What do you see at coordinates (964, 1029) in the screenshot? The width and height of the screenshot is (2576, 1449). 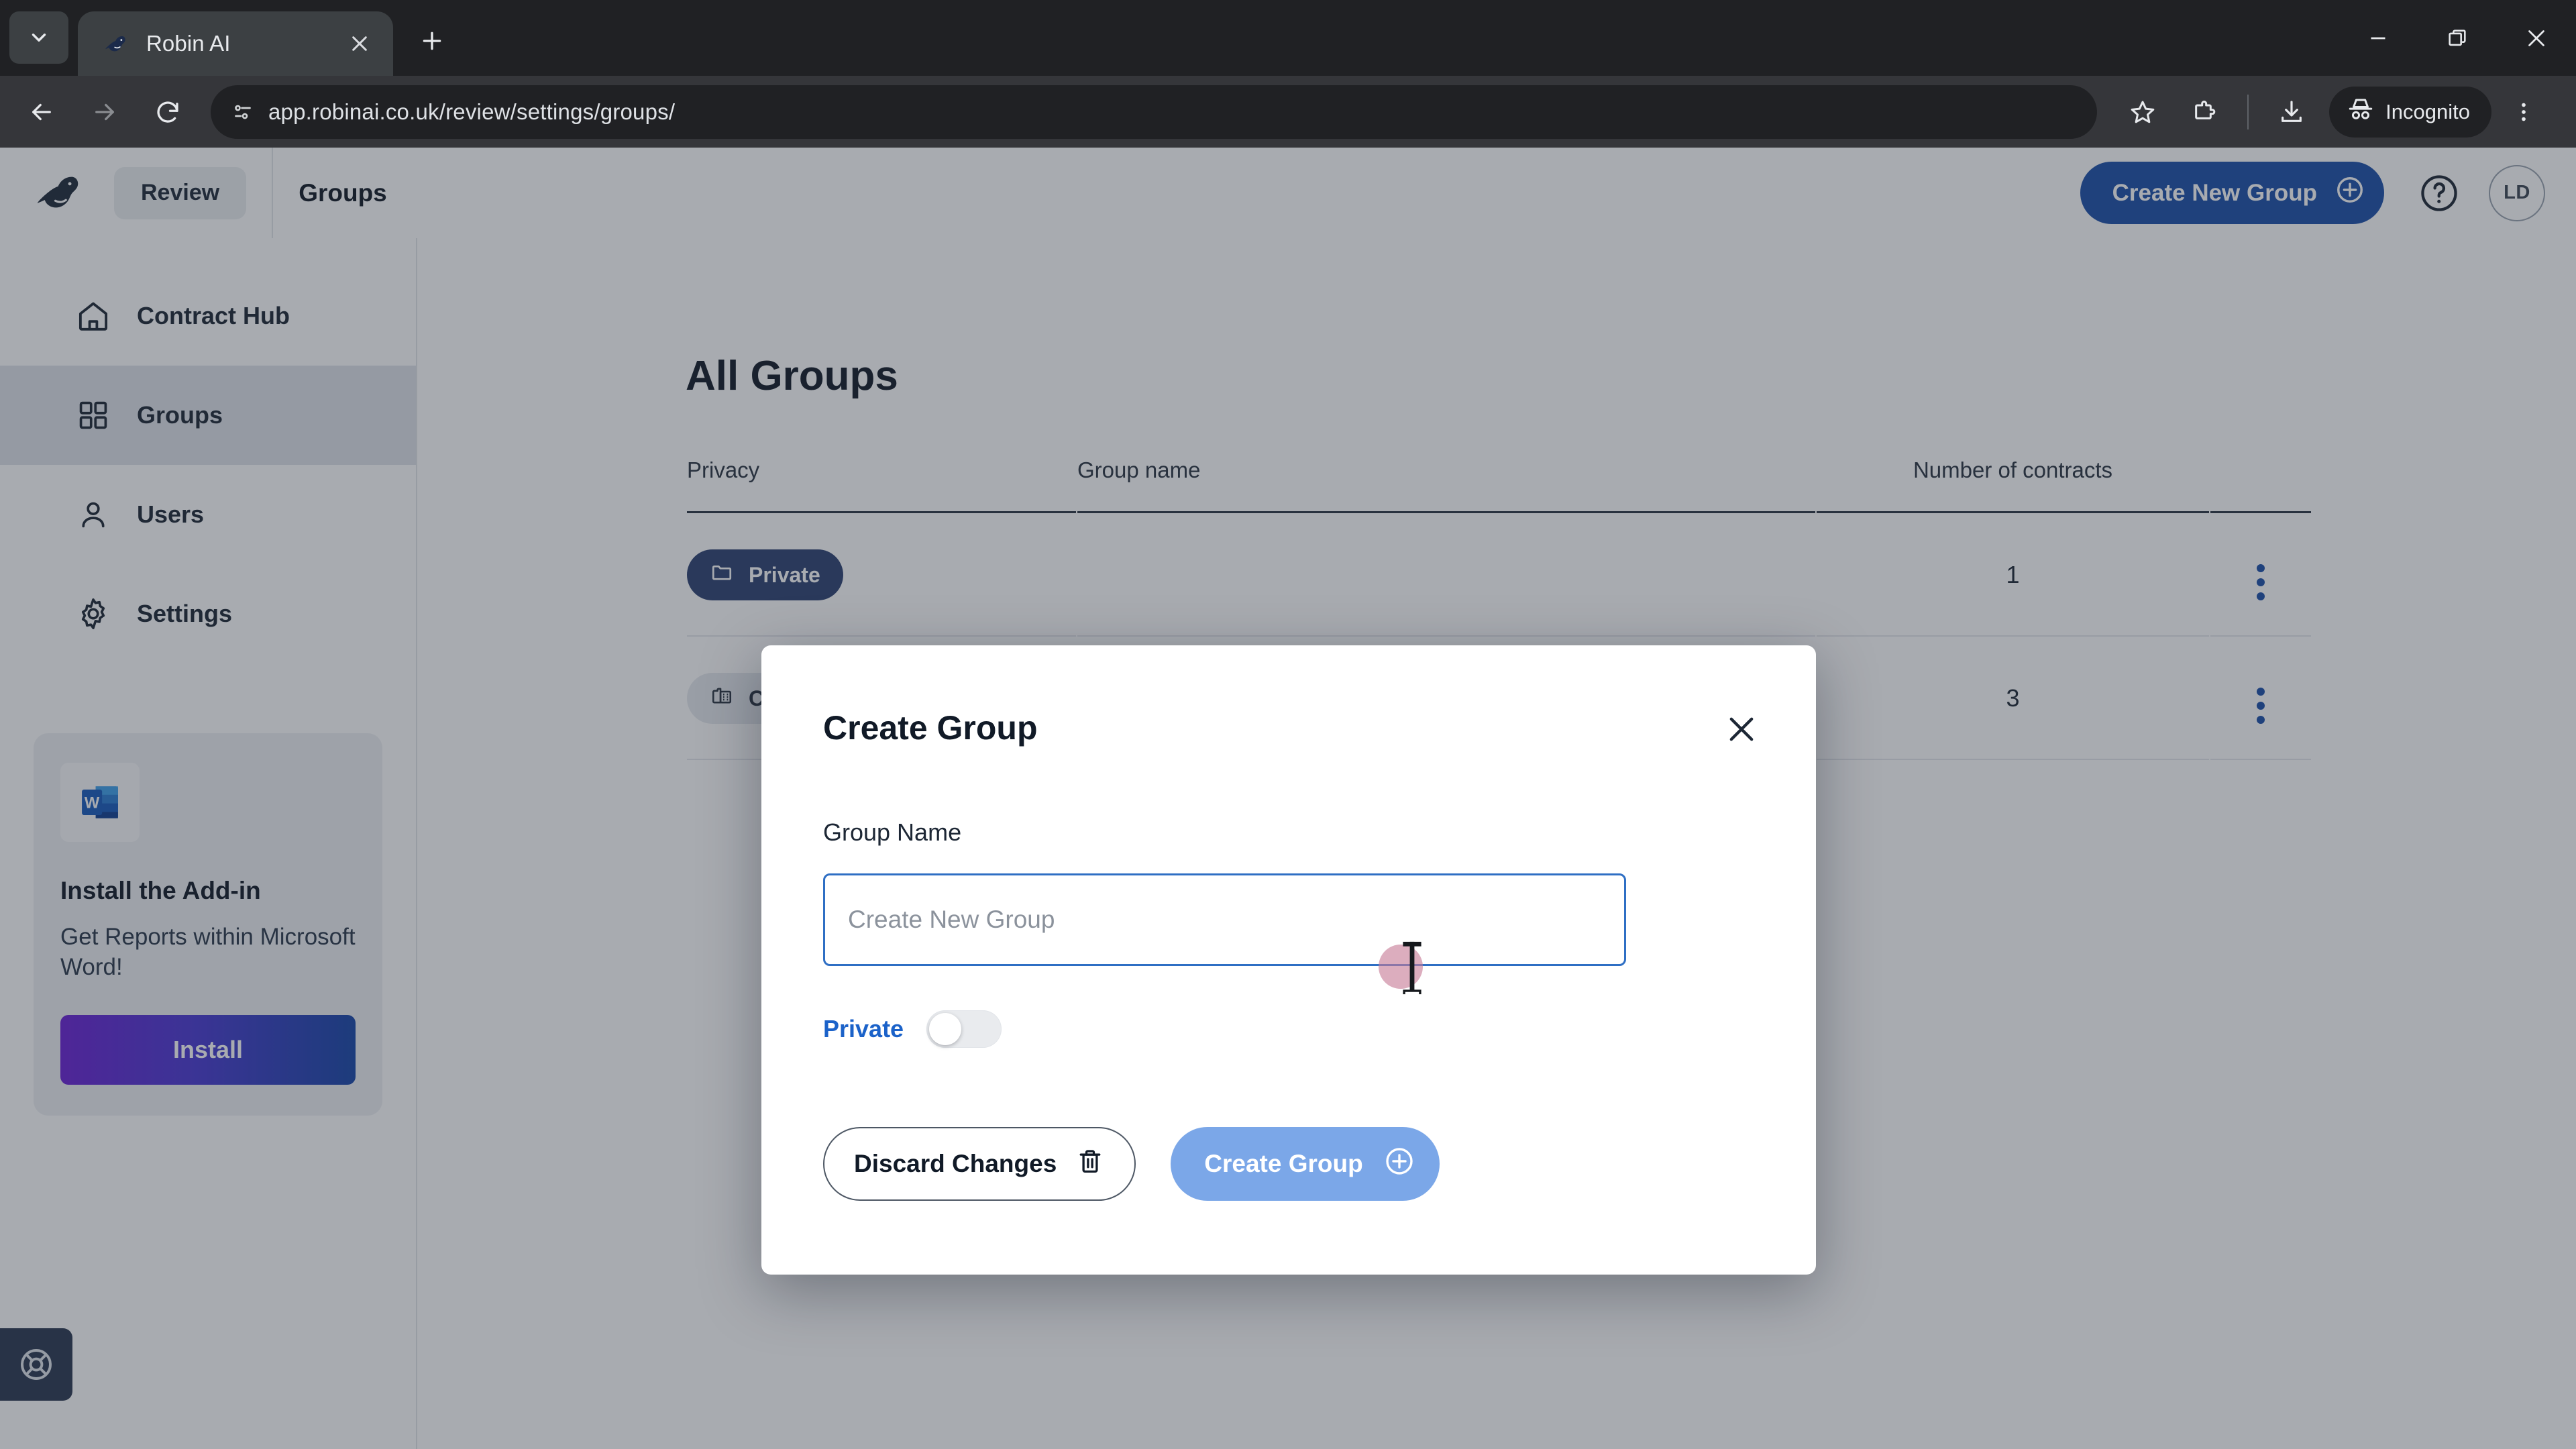 I see `private-toggle` at bounding box center [964, 1029].